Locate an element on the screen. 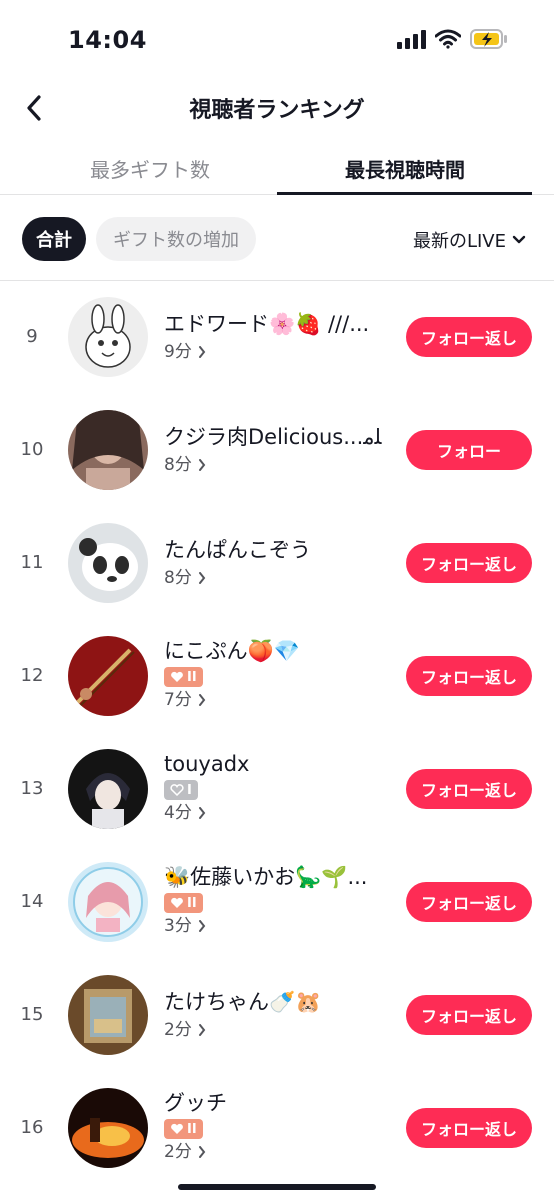  viewer-info: たけちゃん🍼🐹 2分 is located at coordinates (279, 1015).